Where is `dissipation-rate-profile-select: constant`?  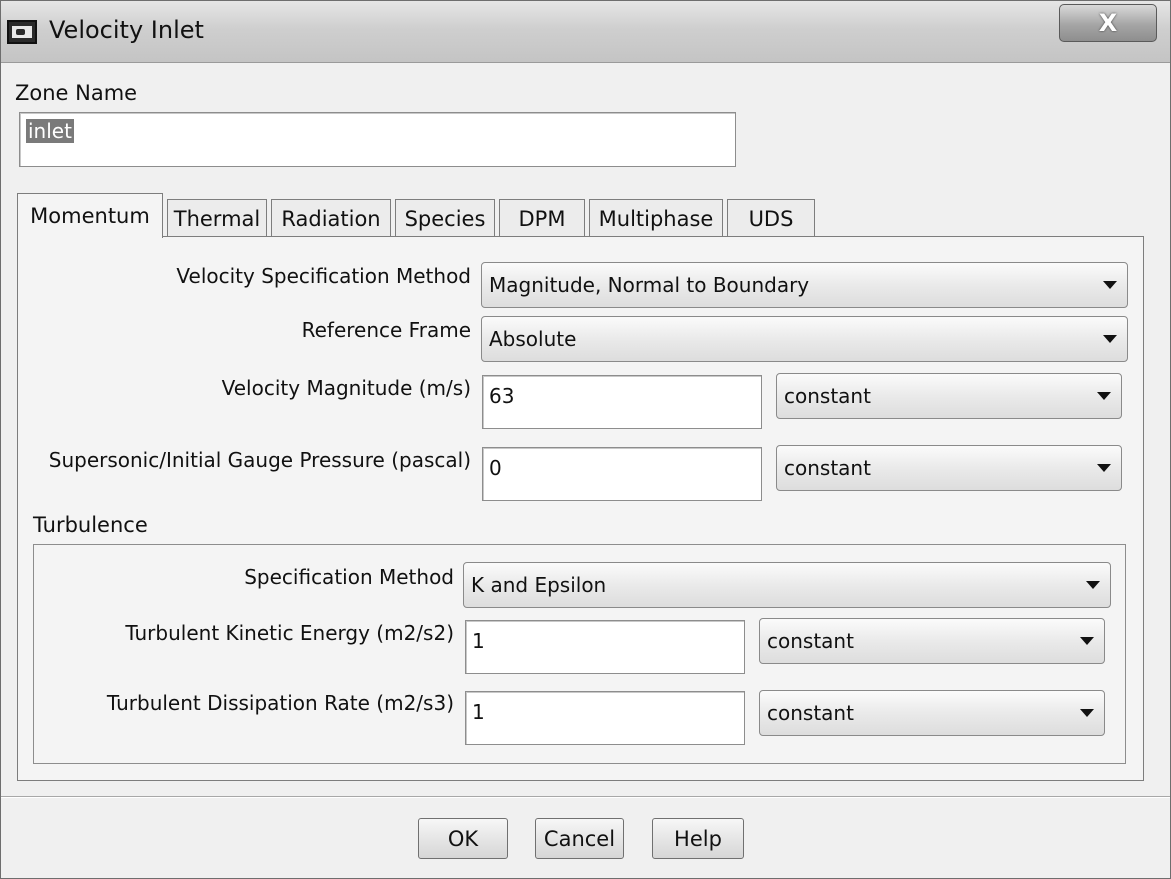
dissipation-rate-profile-select: constant is located at coordinates (932, 713).